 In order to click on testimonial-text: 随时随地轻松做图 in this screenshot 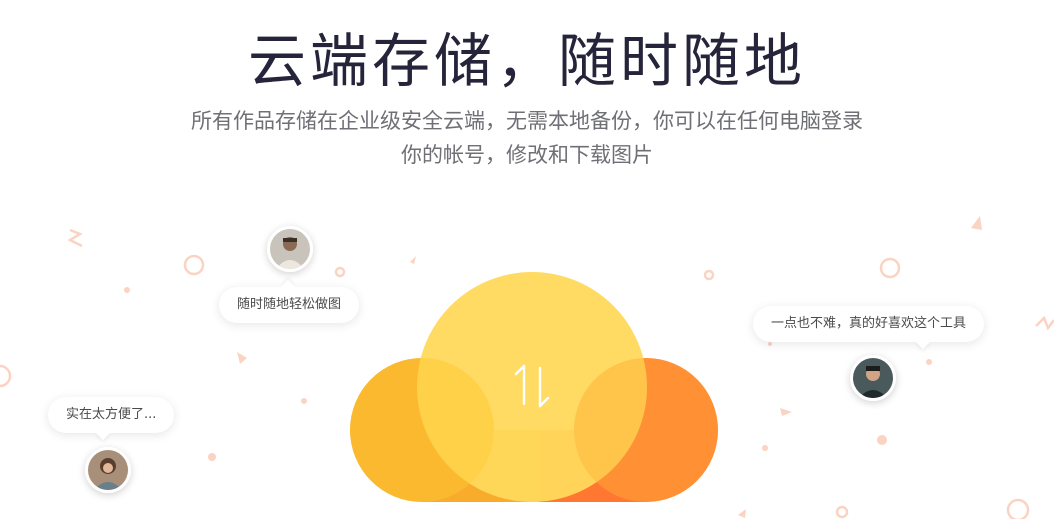, I will do `click(289, 304)`.